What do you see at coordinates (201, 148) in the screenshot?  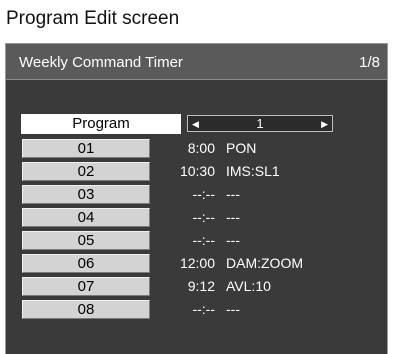 I see `slot-time: 8:00` at bounding box center [201, 148].